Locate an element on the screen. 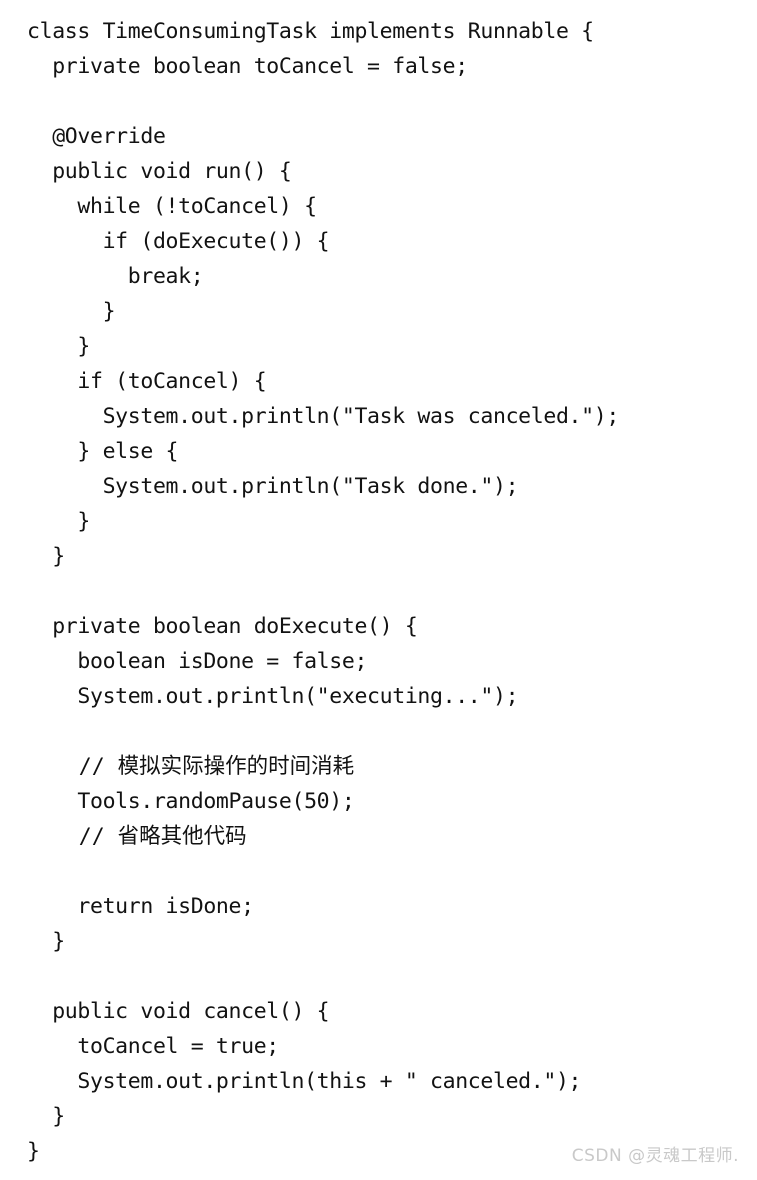 Image resolution: width=757 pixels, height=1180 pixels. code-line: @Override is located at coordinates (96, 136).